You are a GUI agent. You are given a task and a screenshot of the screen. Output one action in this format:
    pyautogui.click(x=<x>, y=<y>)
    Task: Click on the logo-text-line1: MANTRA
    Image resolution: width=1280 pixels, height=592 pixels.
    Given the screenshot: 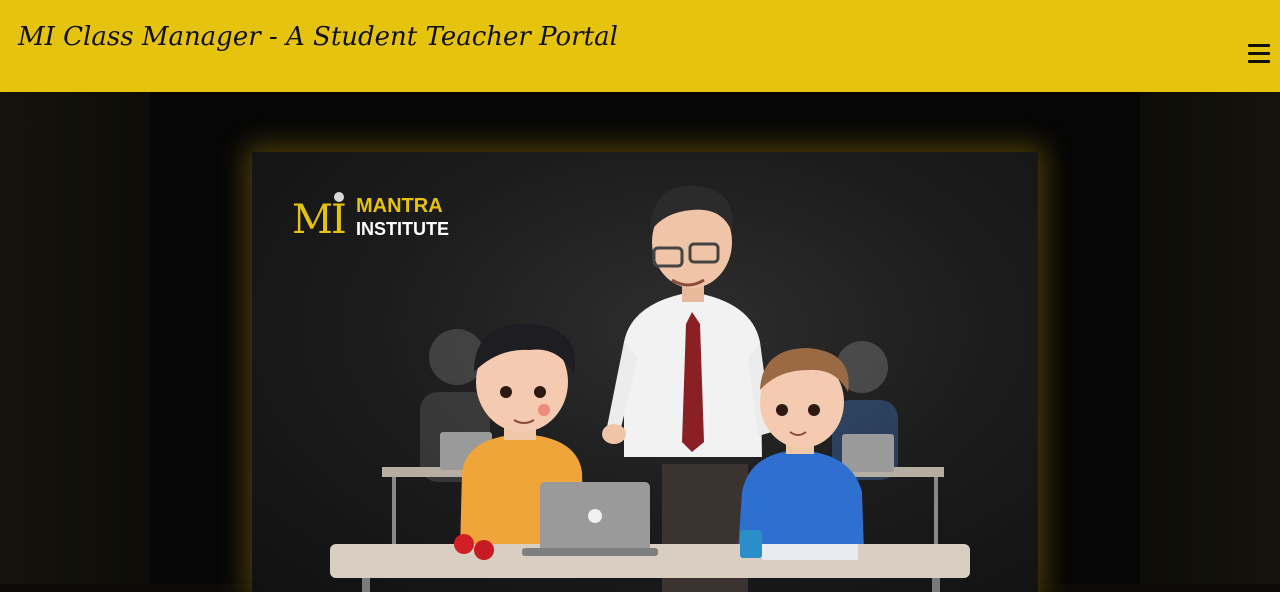 What is the action you would take?
    pyautogui.click(x=399, y=206)
    